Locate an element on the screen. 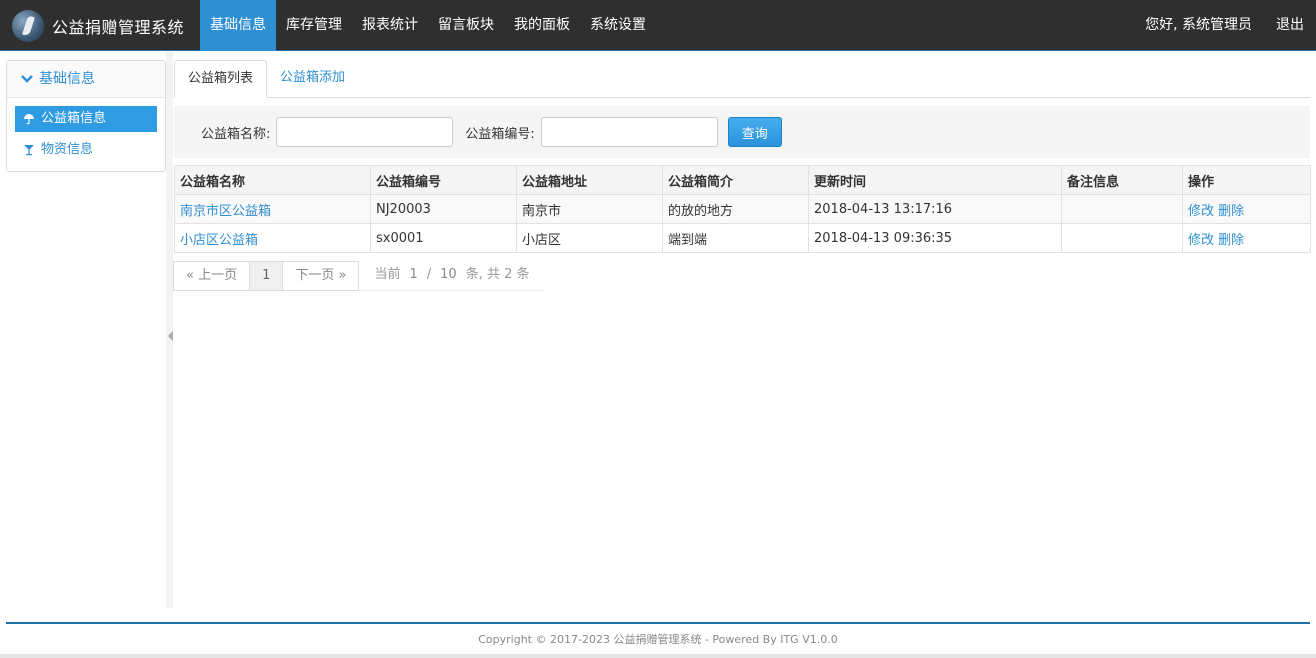 This screenshot has width=1316, height=658. chevron-down-icon is located at coordinates (27, 79).